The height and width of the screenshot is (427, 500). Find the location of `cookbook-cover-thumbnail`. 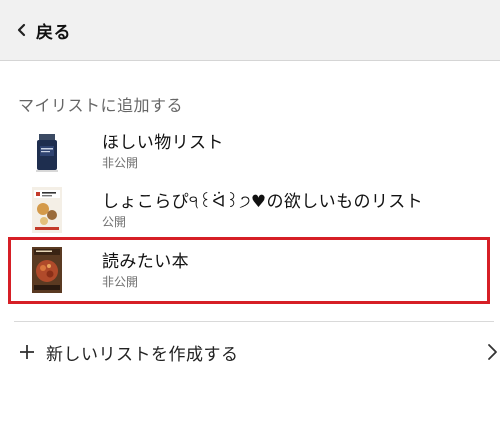

cookbook-cover-thumbnail is located at coordinates (47, 270).